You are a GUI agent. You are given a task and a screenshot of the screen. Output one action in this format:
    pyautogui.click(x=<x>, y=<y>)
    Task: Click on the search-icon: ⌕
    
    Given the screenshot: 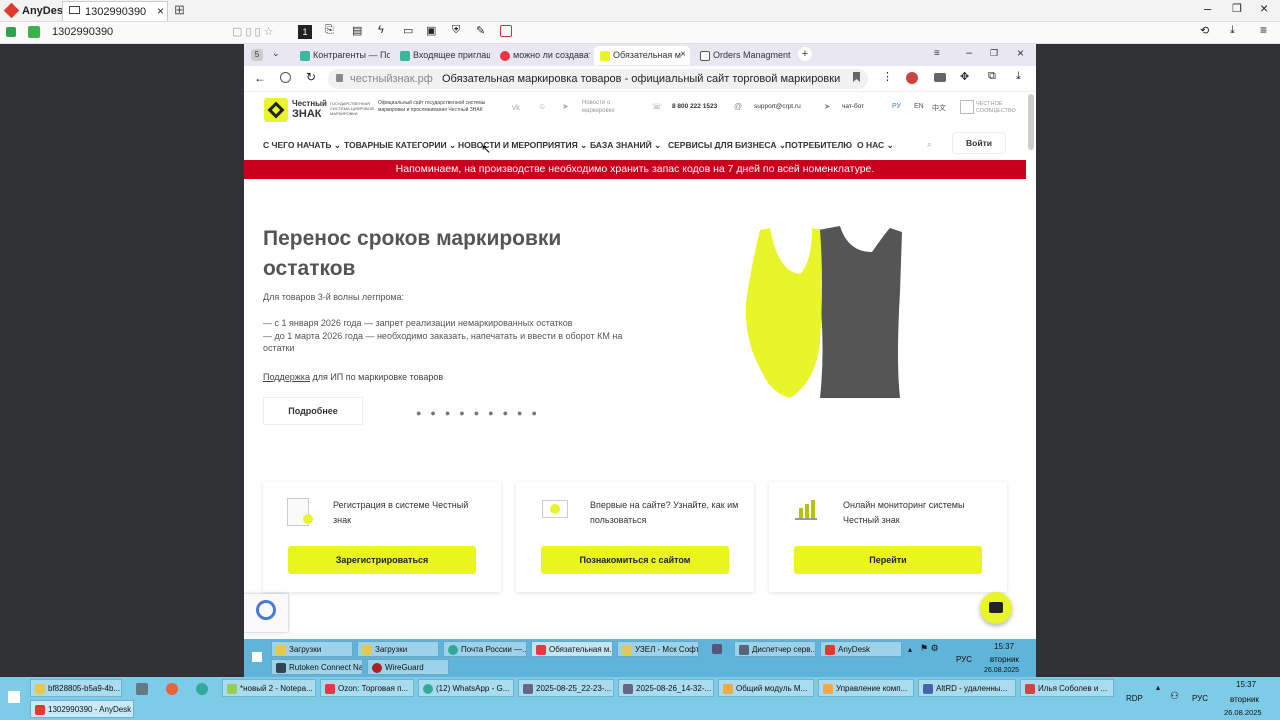 What is the action you would take?
    pyautogui.click(x=929, y=144)
    